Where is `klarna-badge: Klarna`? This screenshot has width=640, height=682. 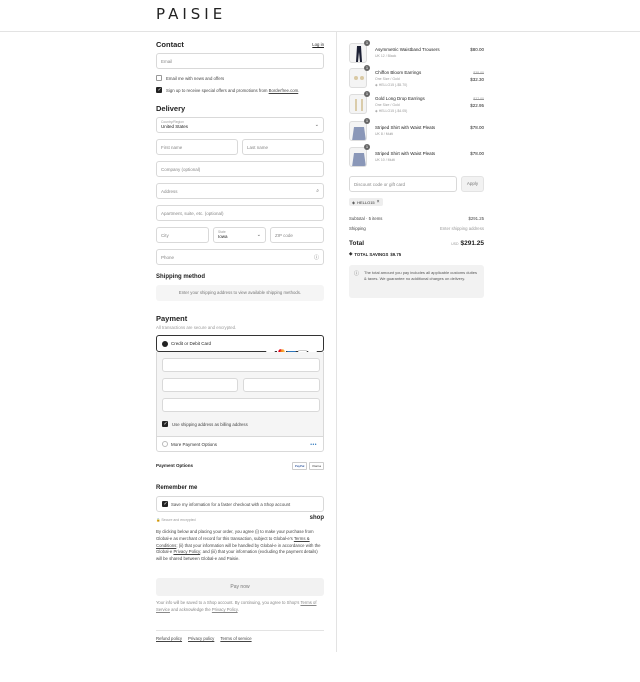
klarna-badge: Klarna is located at coordinates (316, 466).